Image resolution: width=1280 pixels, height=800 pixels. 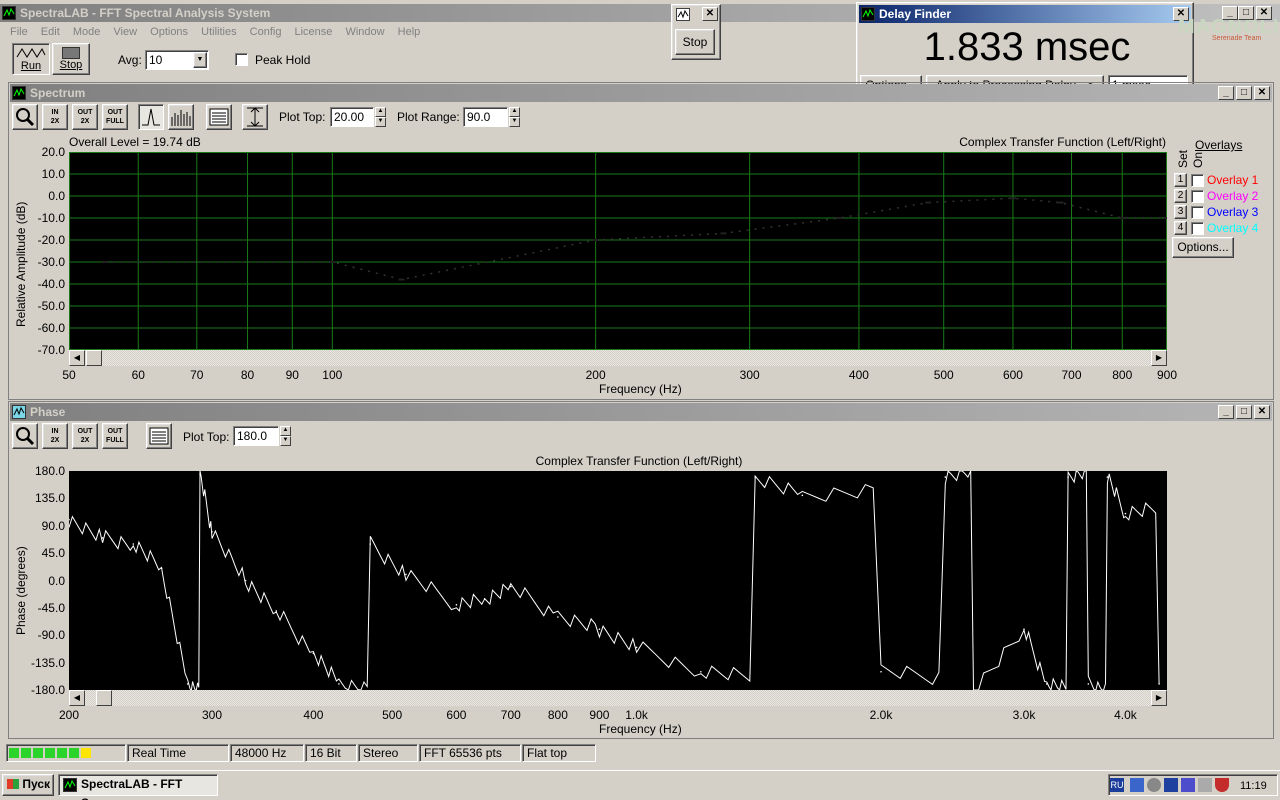 What do you see at coordinates (696, 15) in the screenshot?
I see `stop-float-titlebar: ✕` at bounding box center [696, 15].